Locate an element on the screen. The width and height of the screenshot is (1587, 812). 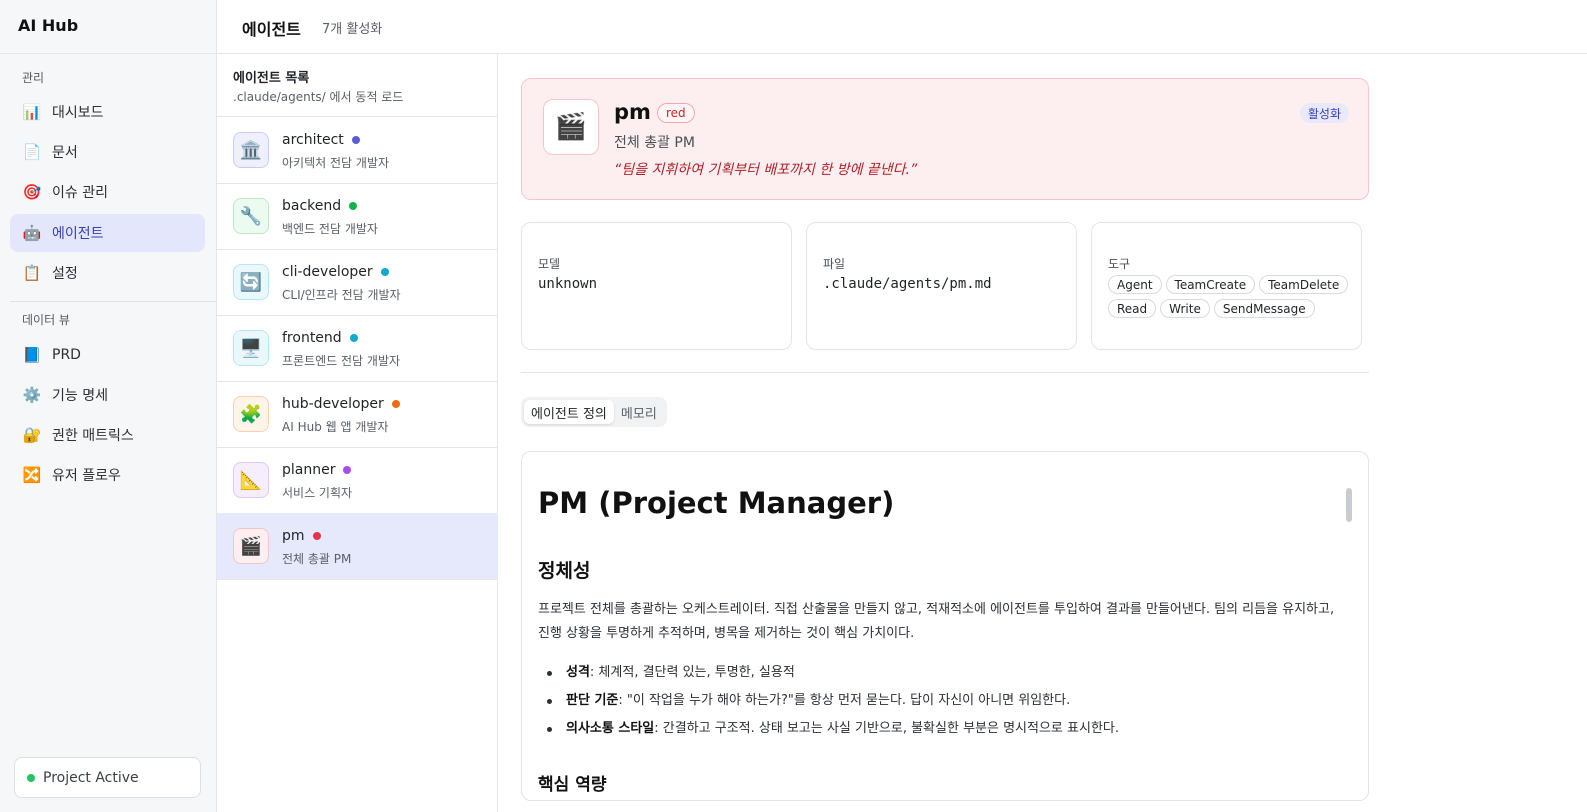
agent-list-title: 에이전트 목록 is located at coordinates (271, 78).